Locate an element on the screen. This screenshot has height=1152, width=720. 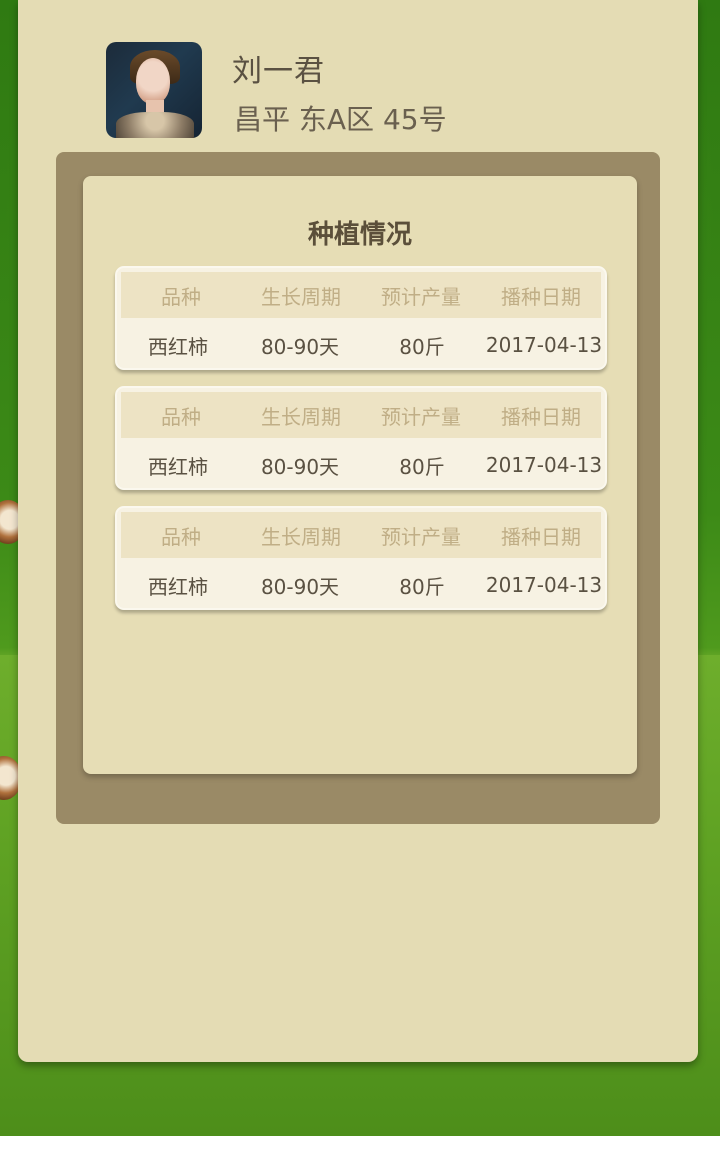
user-avatar is located at coordinates (154, 90).